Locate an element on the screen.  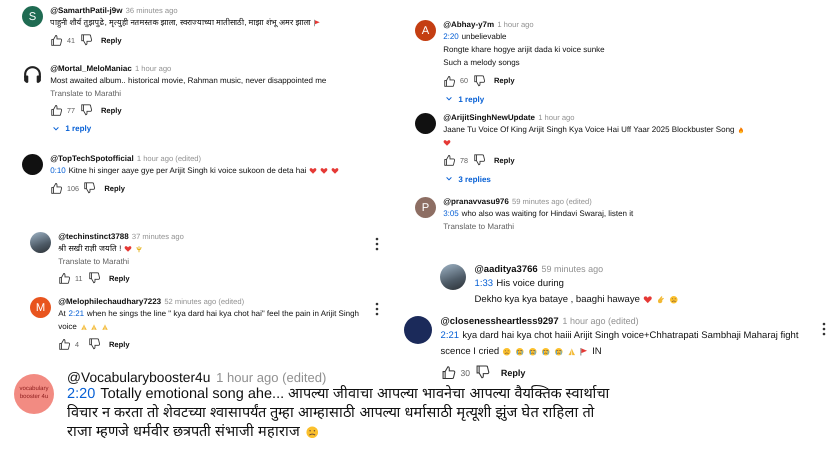
comment-time: 59 minutes ago is located at coordinates (572, 269).